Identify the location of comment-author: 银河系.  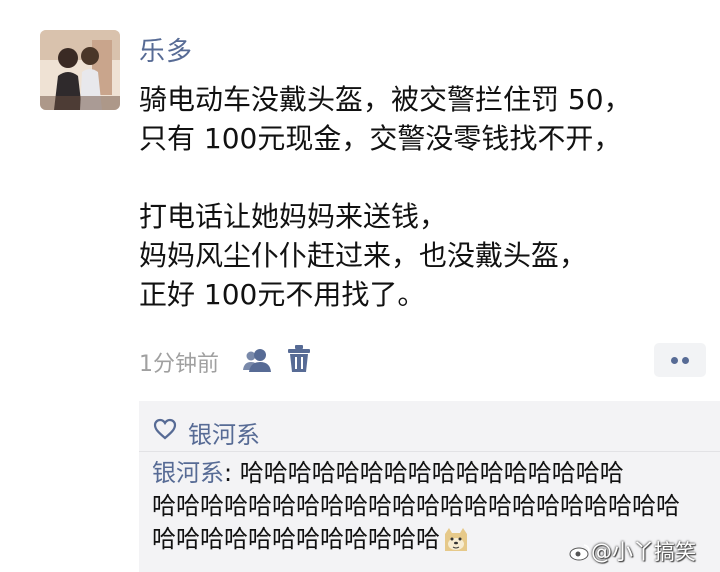
(188, 473).